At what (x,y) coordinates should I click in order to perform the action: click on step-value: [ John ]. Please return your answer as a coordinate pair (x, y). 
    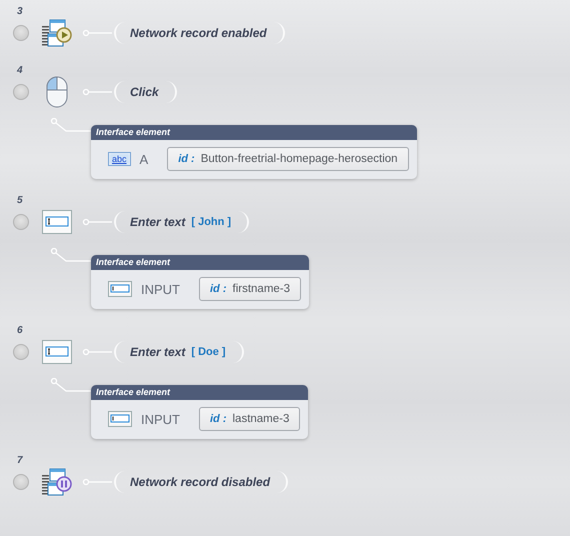
    Looking at the image, I should click on (211, 222).